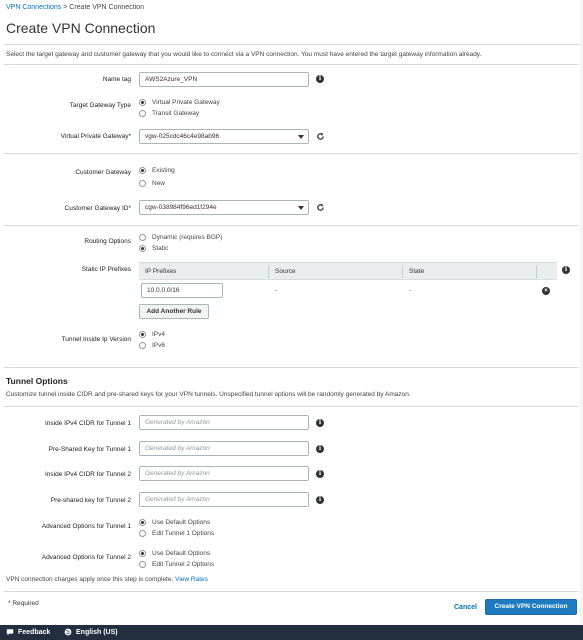 Image resolution: width=583 pixels, height=640 pixels. Describe the element at coordinates (276, 290) in the screenshot. I see `source-cell: -` at that location.